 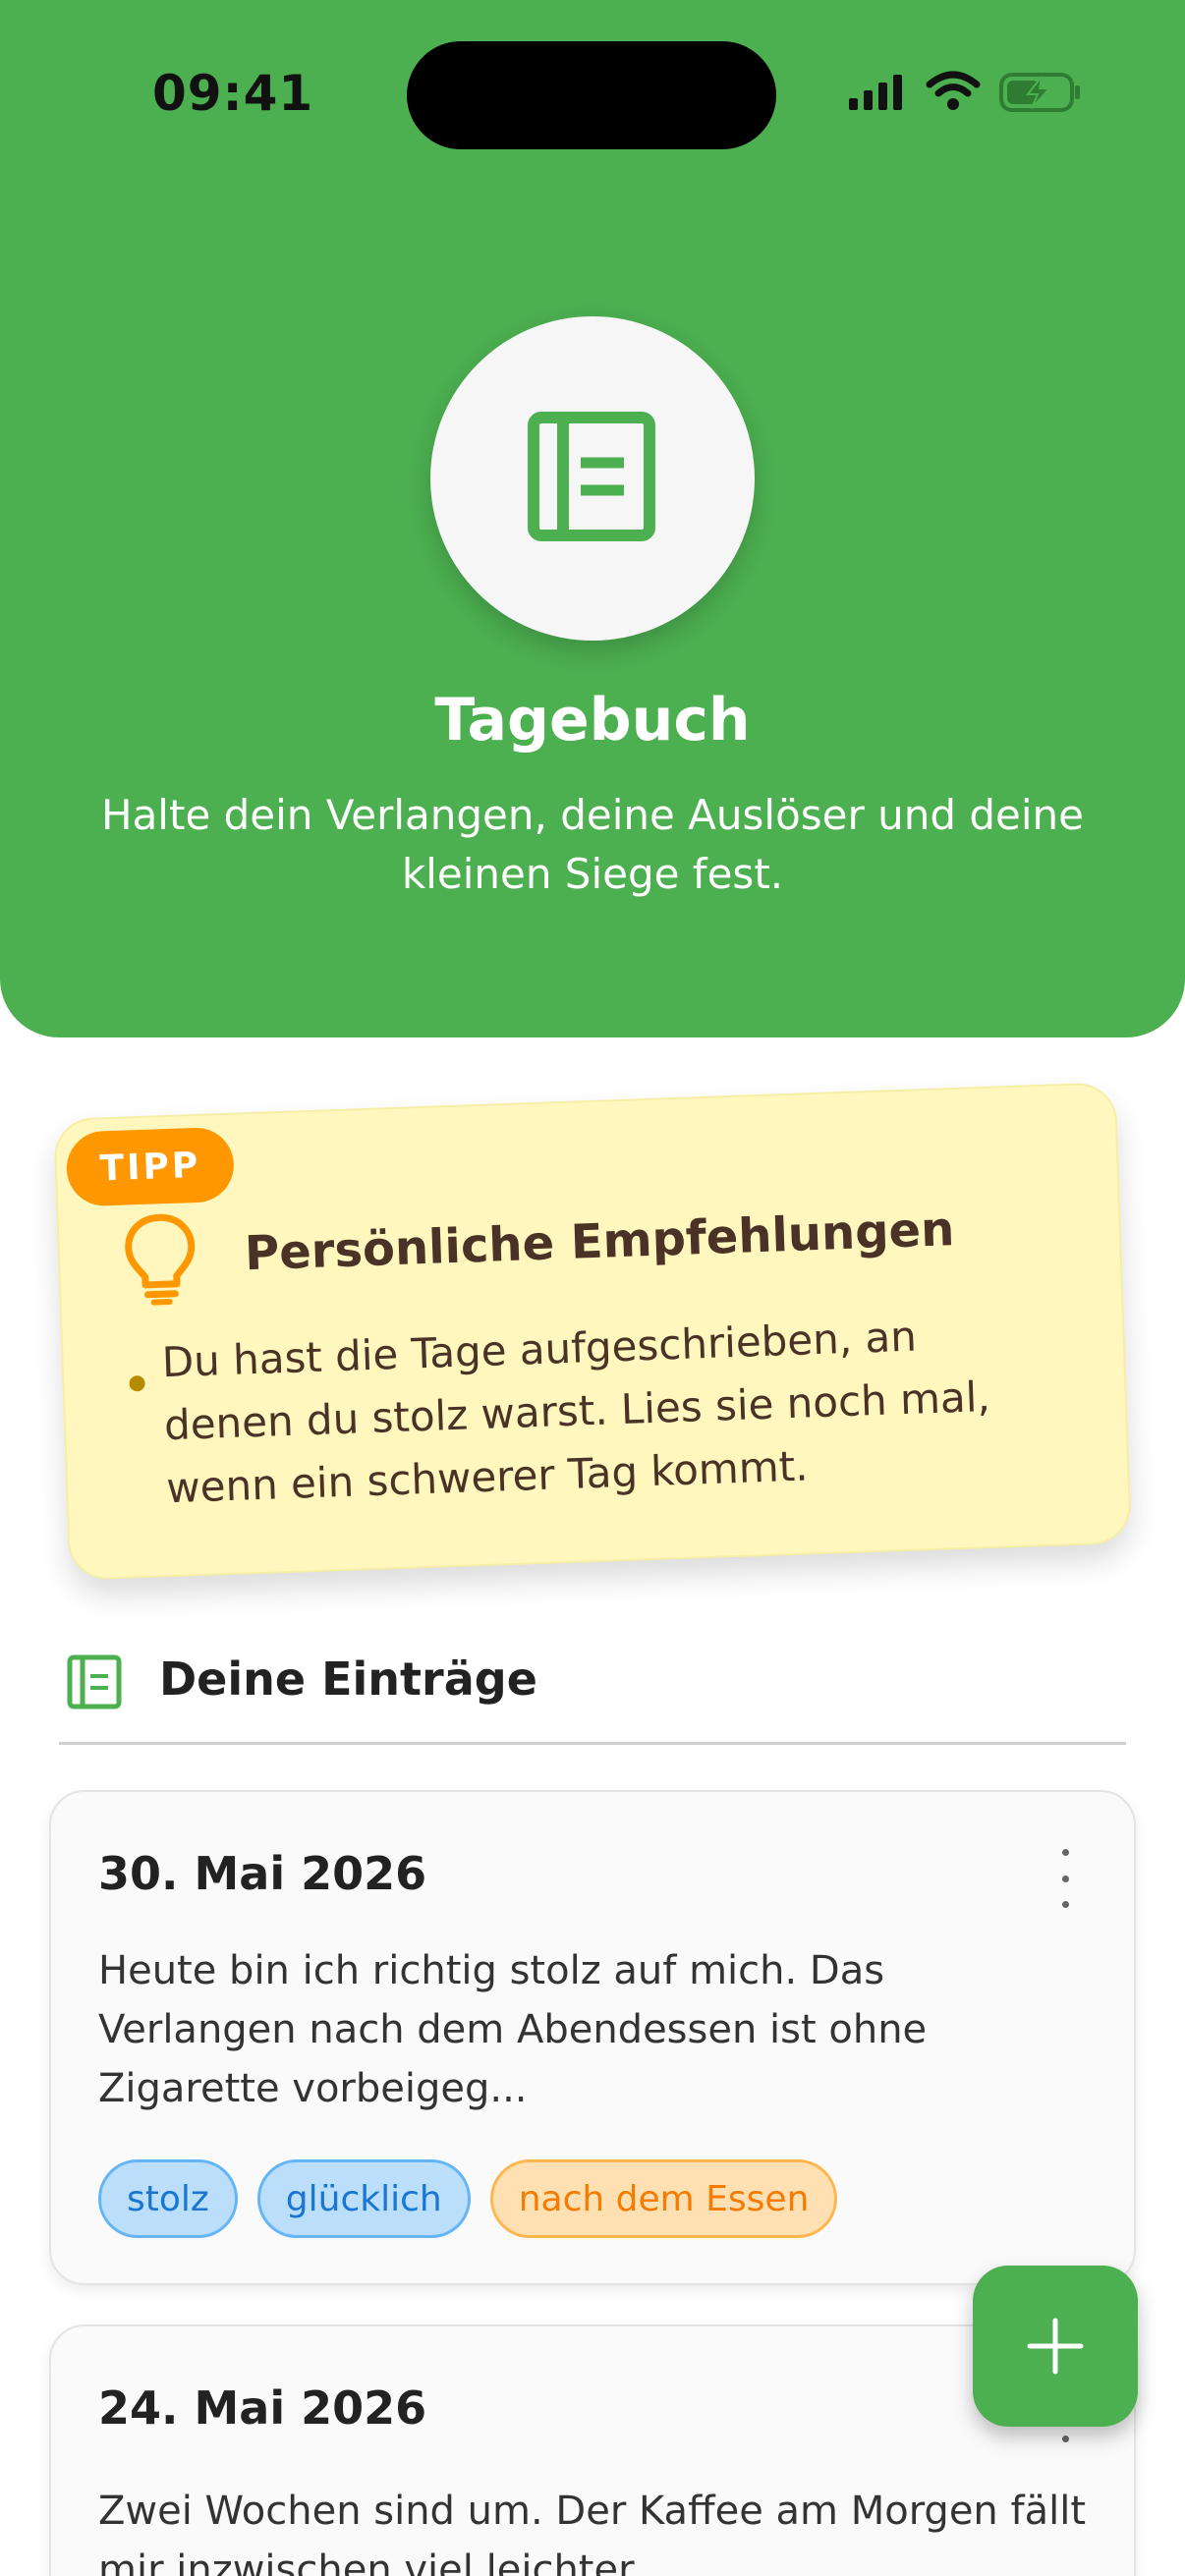 What do you see at coordinates (592, 720) in the screenshot?
I see `page-title: Tagebuch` at bounding box center [592, 720].